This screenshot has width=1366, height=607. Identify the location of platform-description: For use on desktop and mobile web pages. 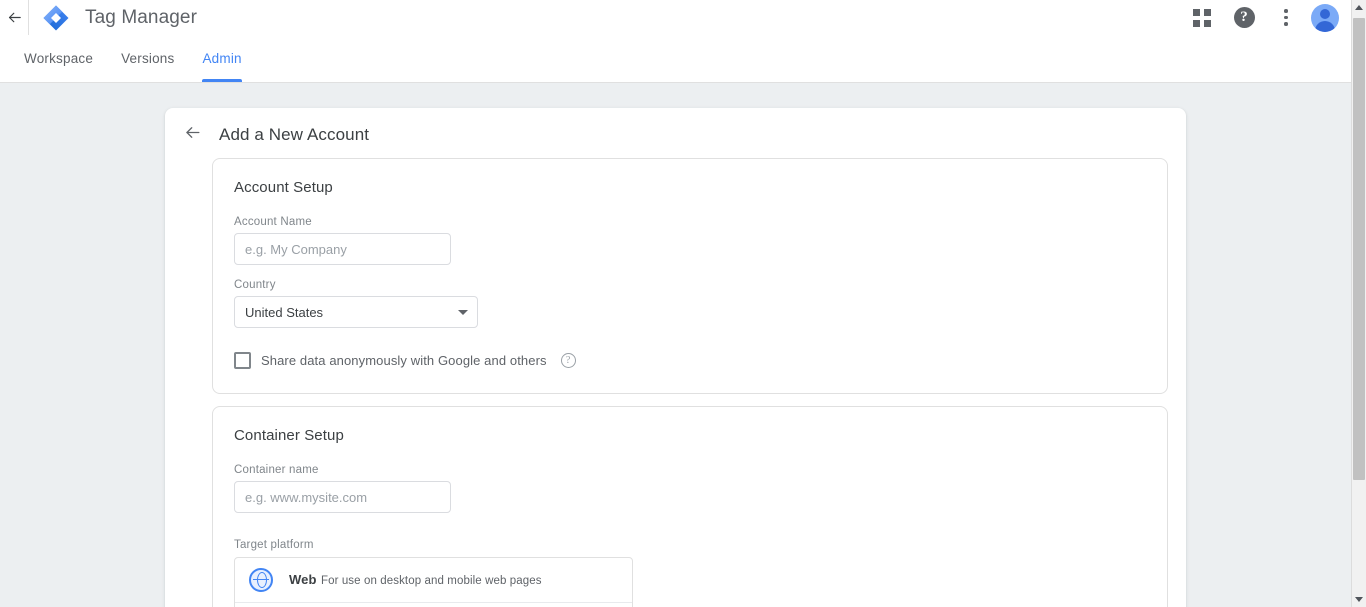
(431, 581).